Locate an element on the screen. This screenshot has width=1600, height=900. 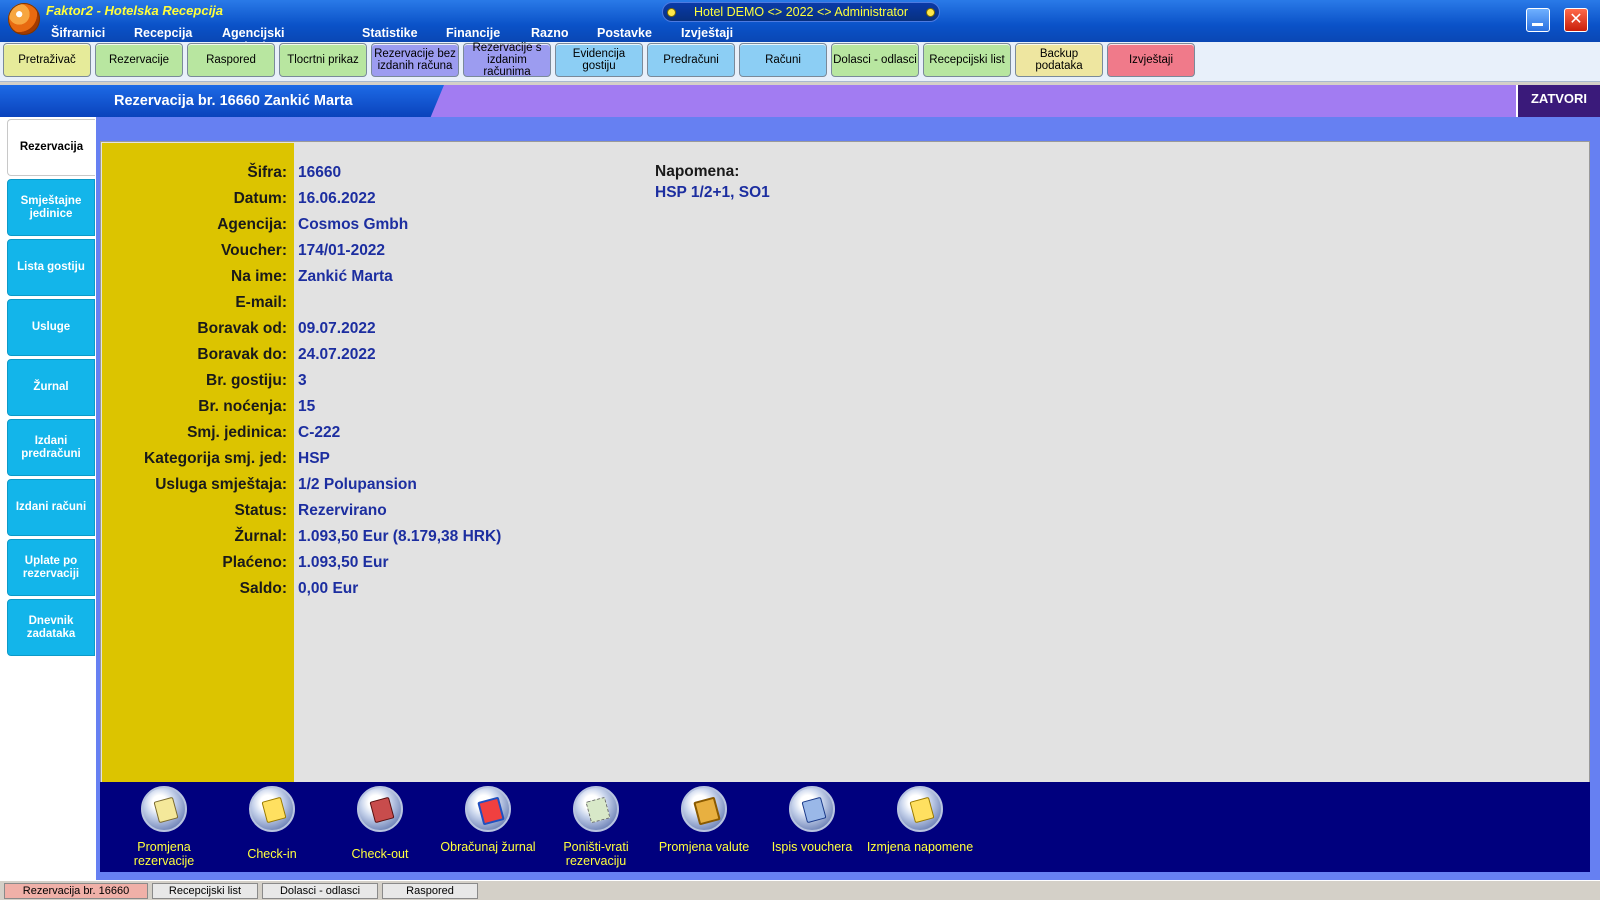
toolbar-evidencija-gostiju-button: Evidencija gostiju is located at coordinates (599, 60).